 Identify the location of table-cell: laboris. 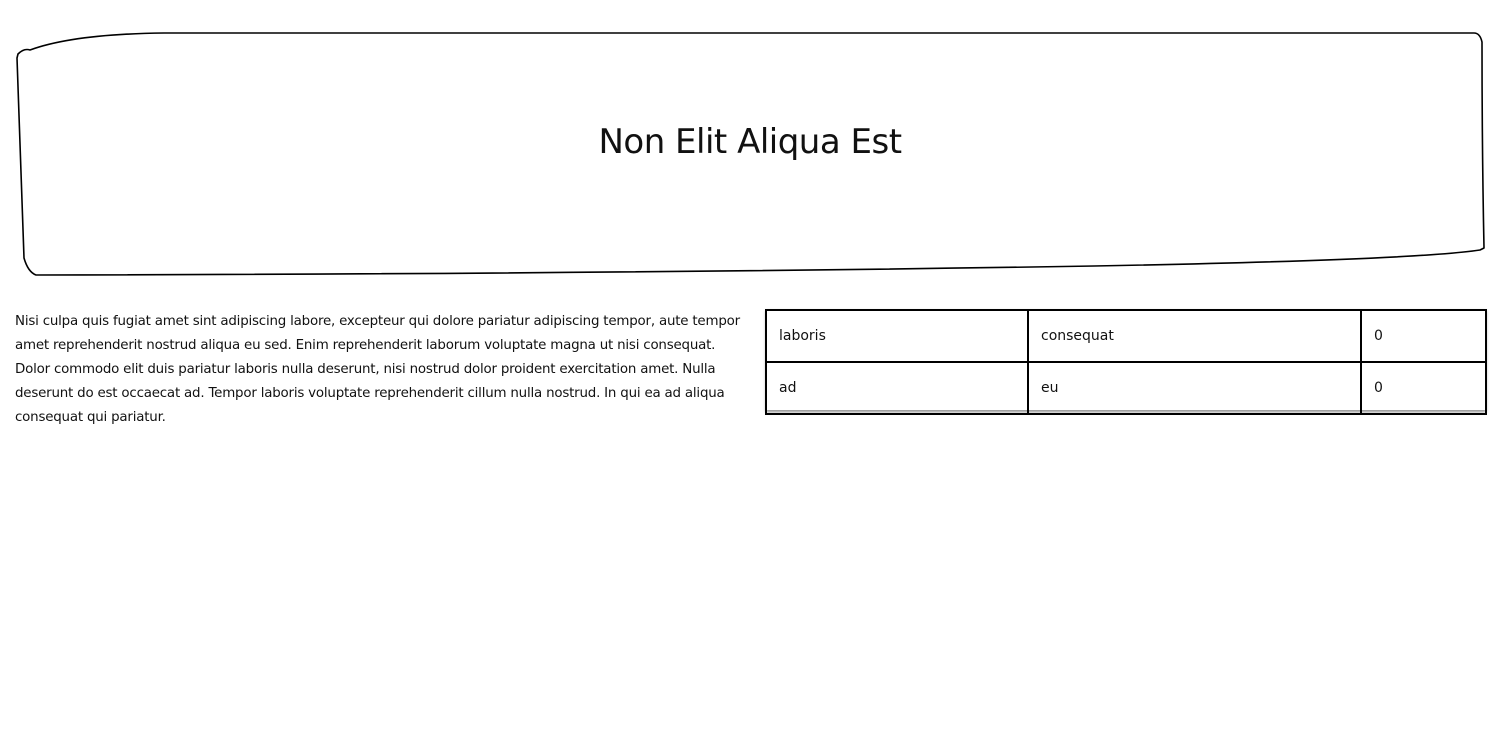
(897, 336).